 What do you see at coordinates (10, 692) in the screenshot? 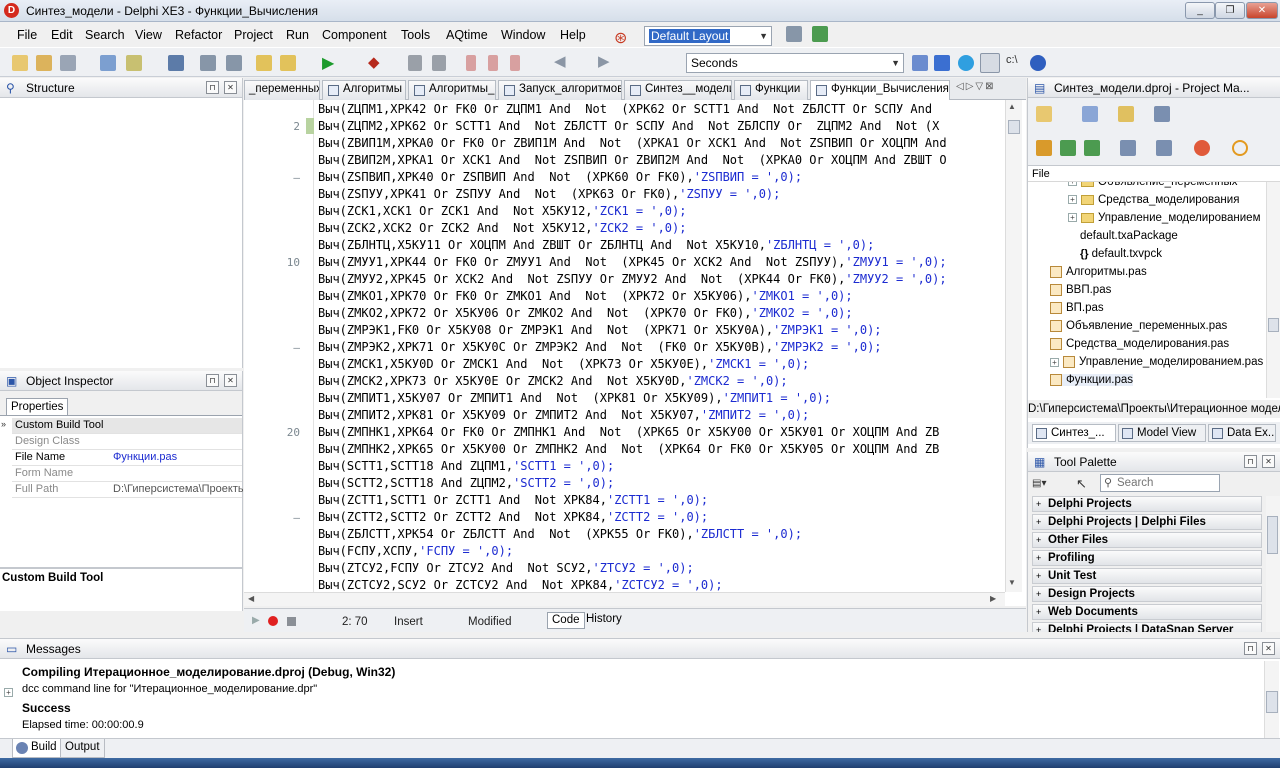
I see `expand-message-icon: +` at bounding box center [10, 692].